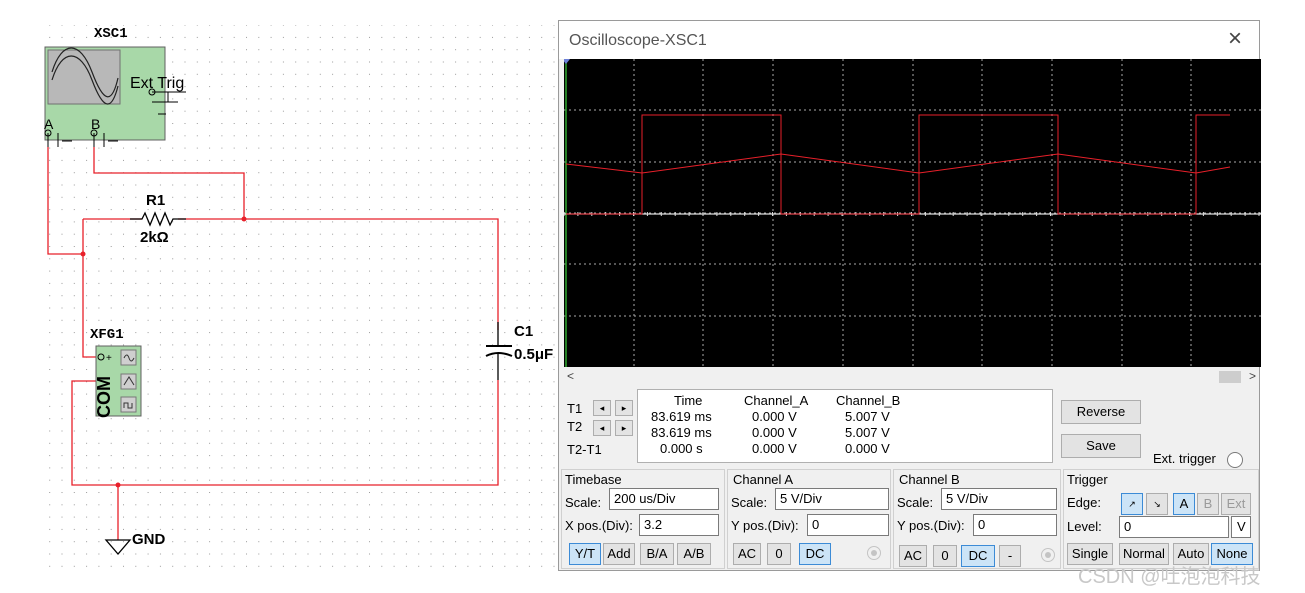 This screenshot has width=1305, height=593. Describe the element at coordinates (694, 554) in the screenshot. I see `mode-ab-button: A/B` at that location.